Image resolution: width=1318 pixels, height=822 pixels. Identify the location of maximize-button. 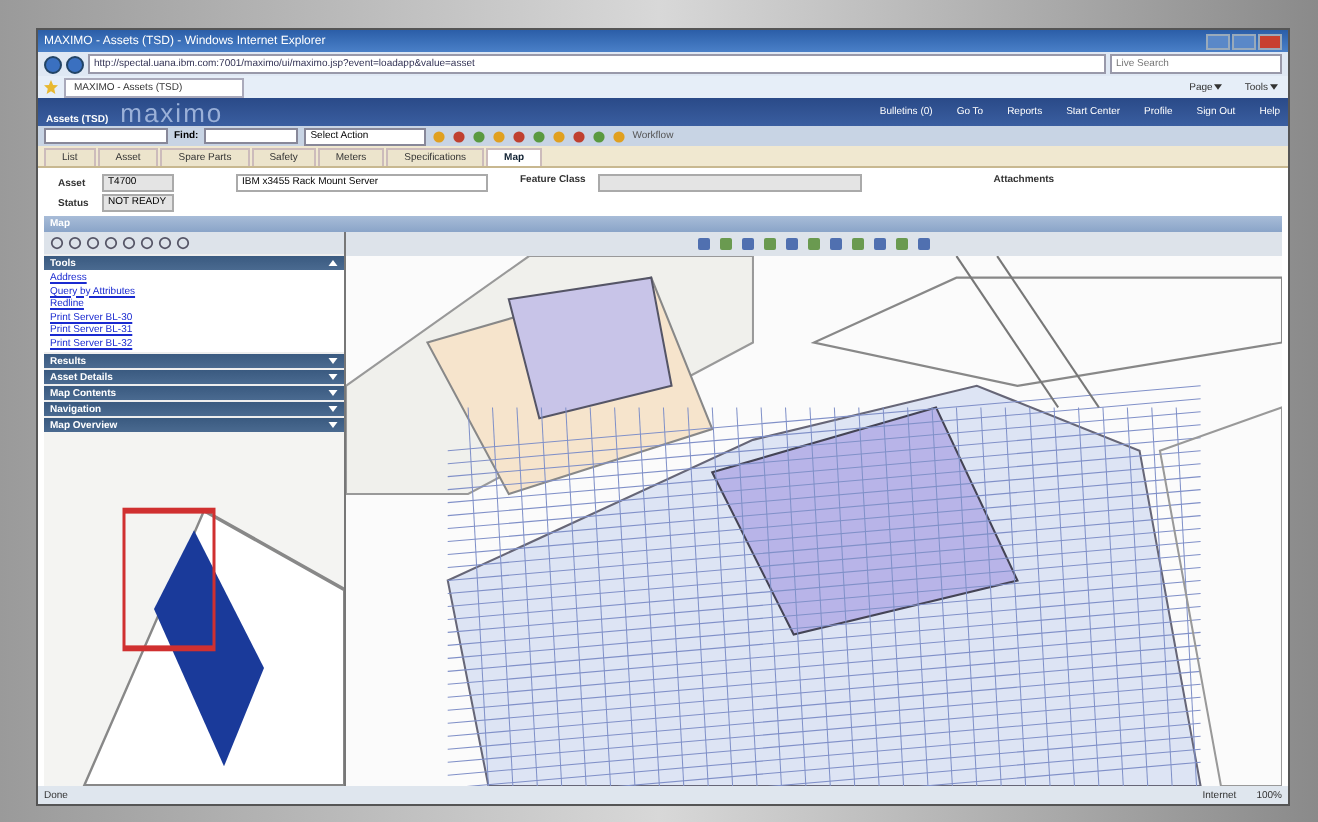
(1244, 41).